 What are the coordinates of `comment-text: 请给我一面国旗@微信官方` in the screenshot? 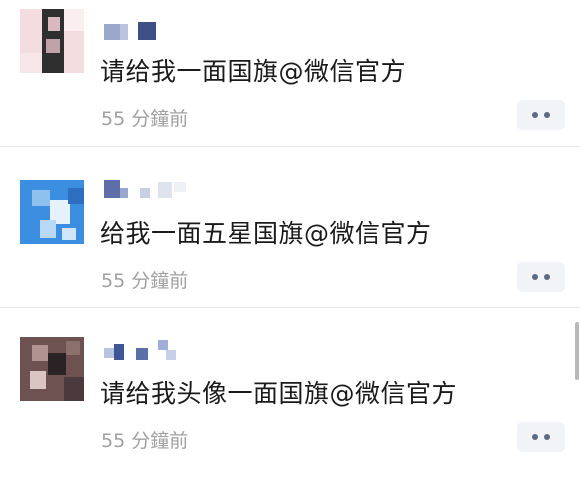 It's located at (253, 71).